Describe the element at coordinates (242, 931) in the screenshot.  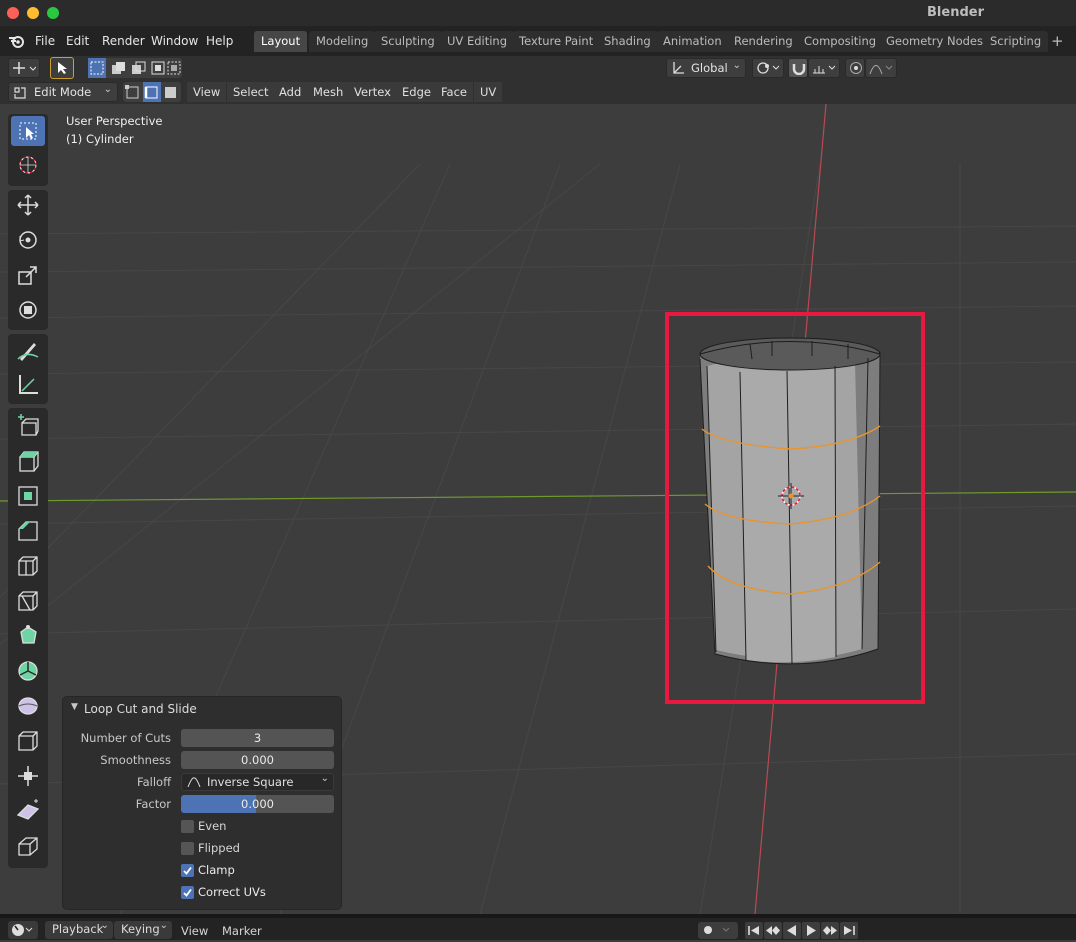
I see `timeline-marker-menu: Marker` at that location.